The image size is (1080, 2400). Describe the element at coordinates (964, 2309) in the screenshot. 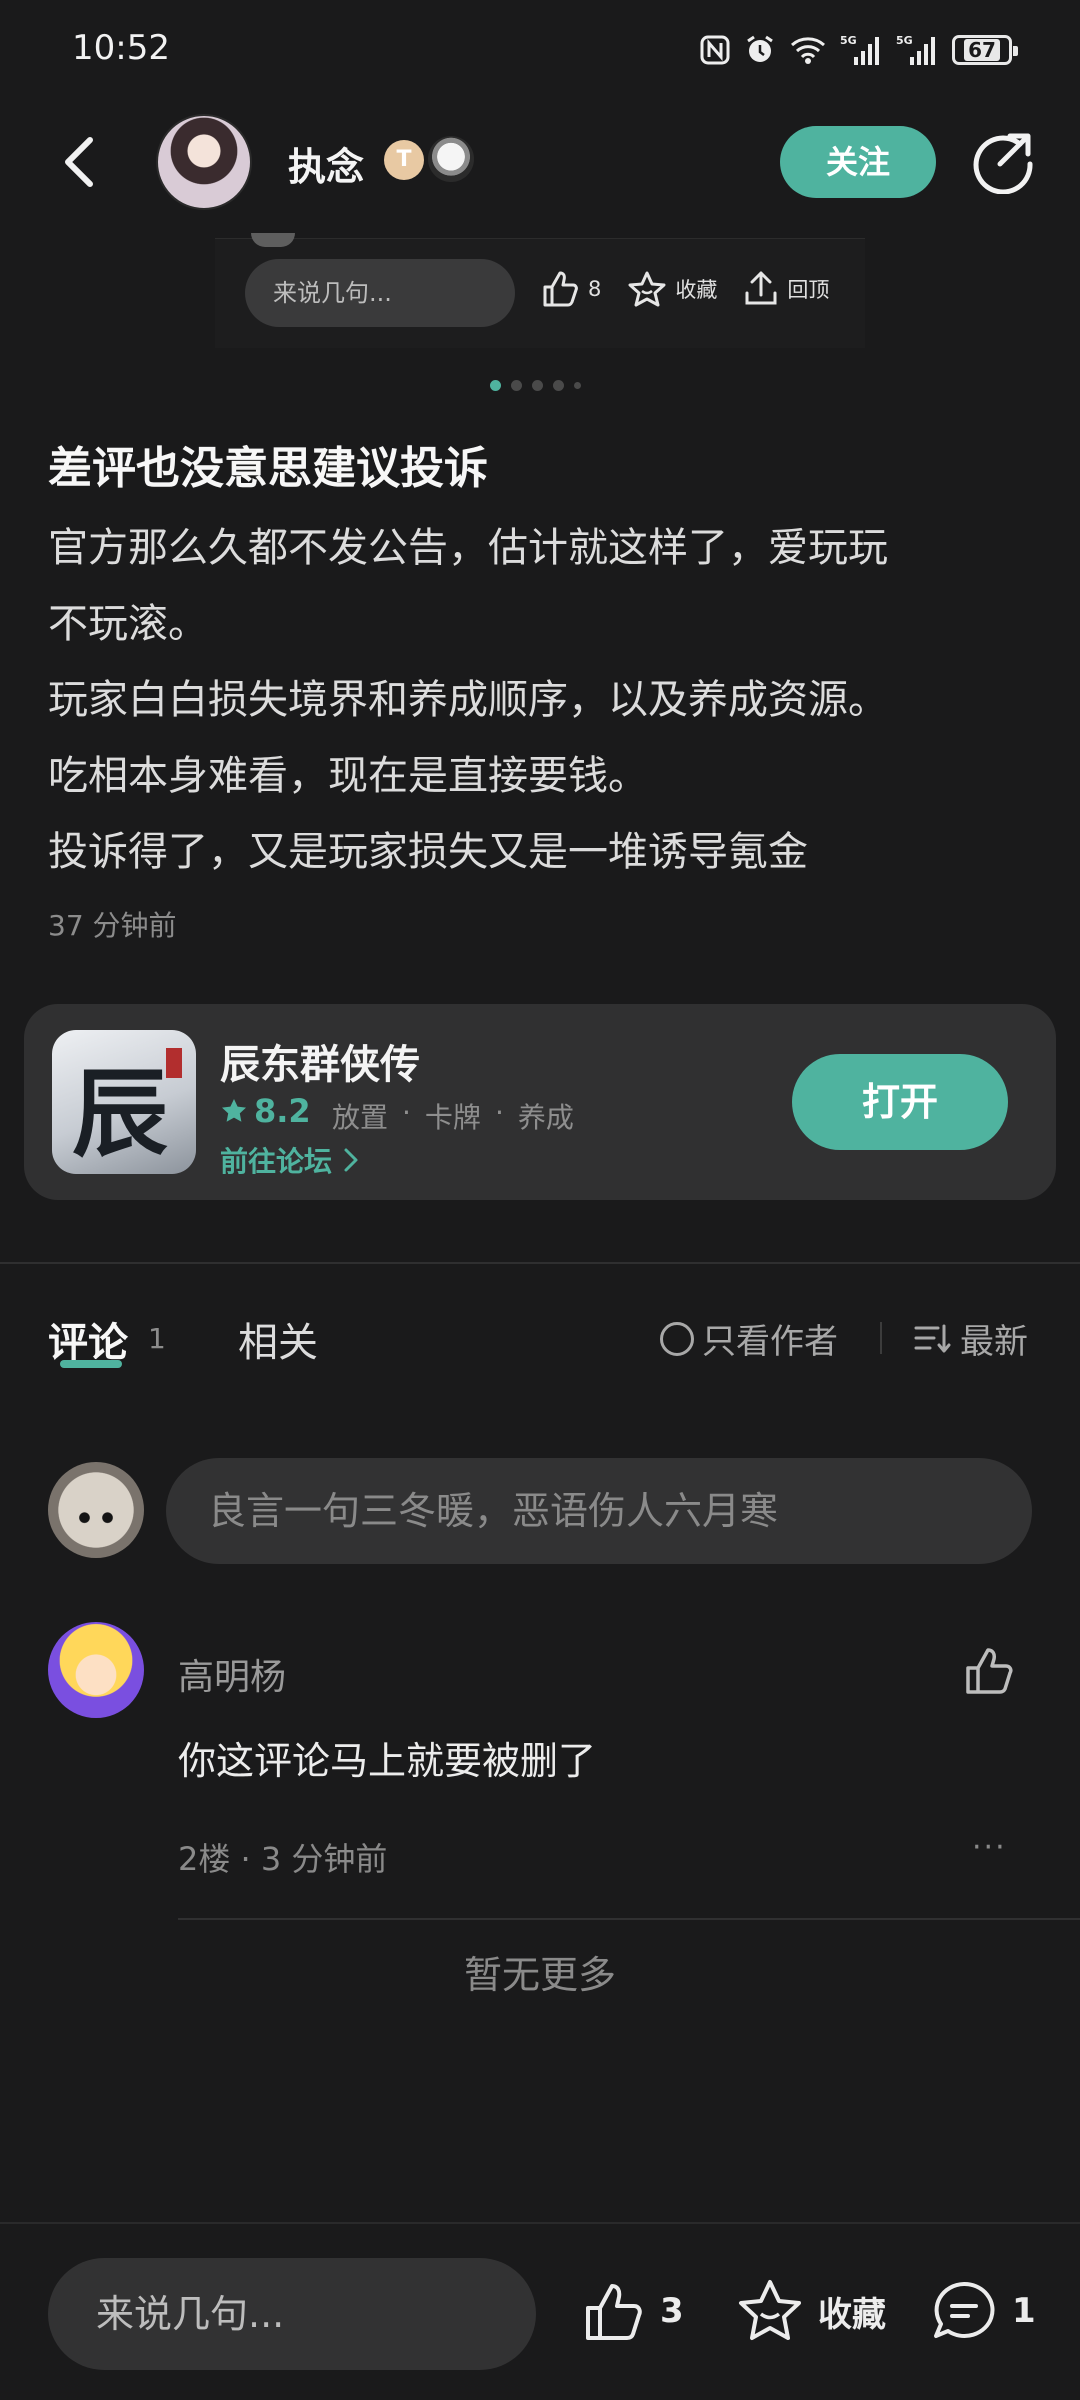

I see `comment-bubble-icon` at that location.